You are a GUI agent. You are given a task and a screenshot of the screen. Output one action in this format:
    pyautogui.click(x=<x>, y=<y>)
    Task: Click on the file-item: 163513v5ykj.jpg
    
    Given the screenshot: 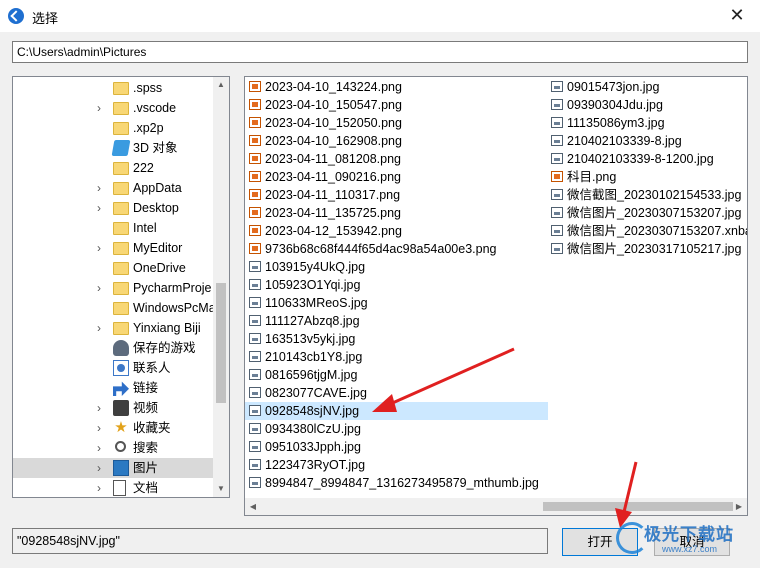 What is the action you would take?
    pyautogui.click(x=396, y=339)
    